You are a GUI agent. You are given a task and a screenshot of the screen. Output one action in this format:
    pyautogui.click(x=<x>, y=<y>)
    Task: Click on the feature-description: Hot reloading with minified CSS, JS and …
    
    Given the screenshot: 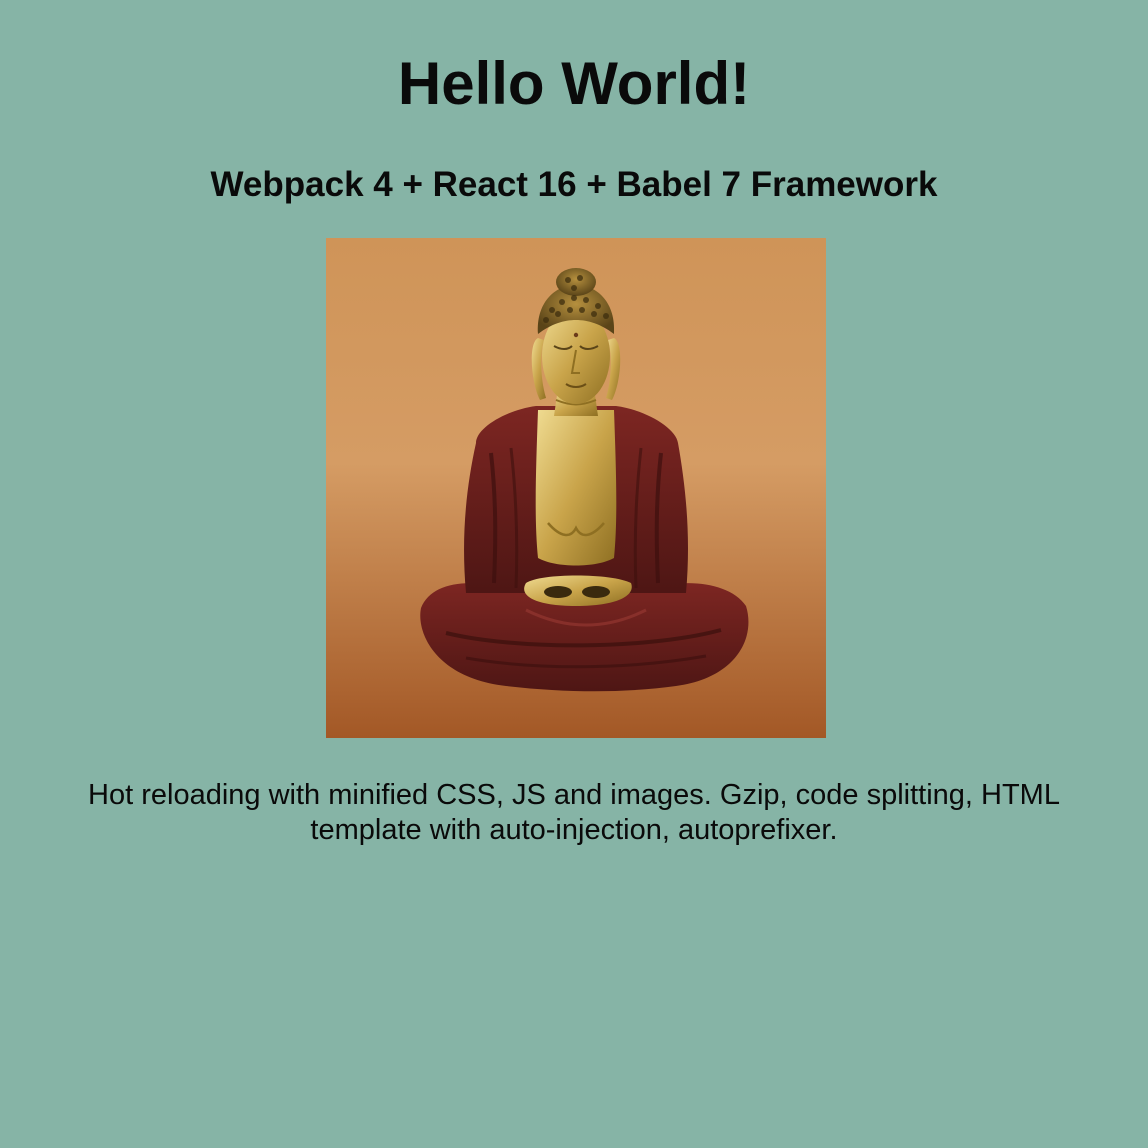 What is the action you would take?
    pyautogui.click(x=574, y=812)
    